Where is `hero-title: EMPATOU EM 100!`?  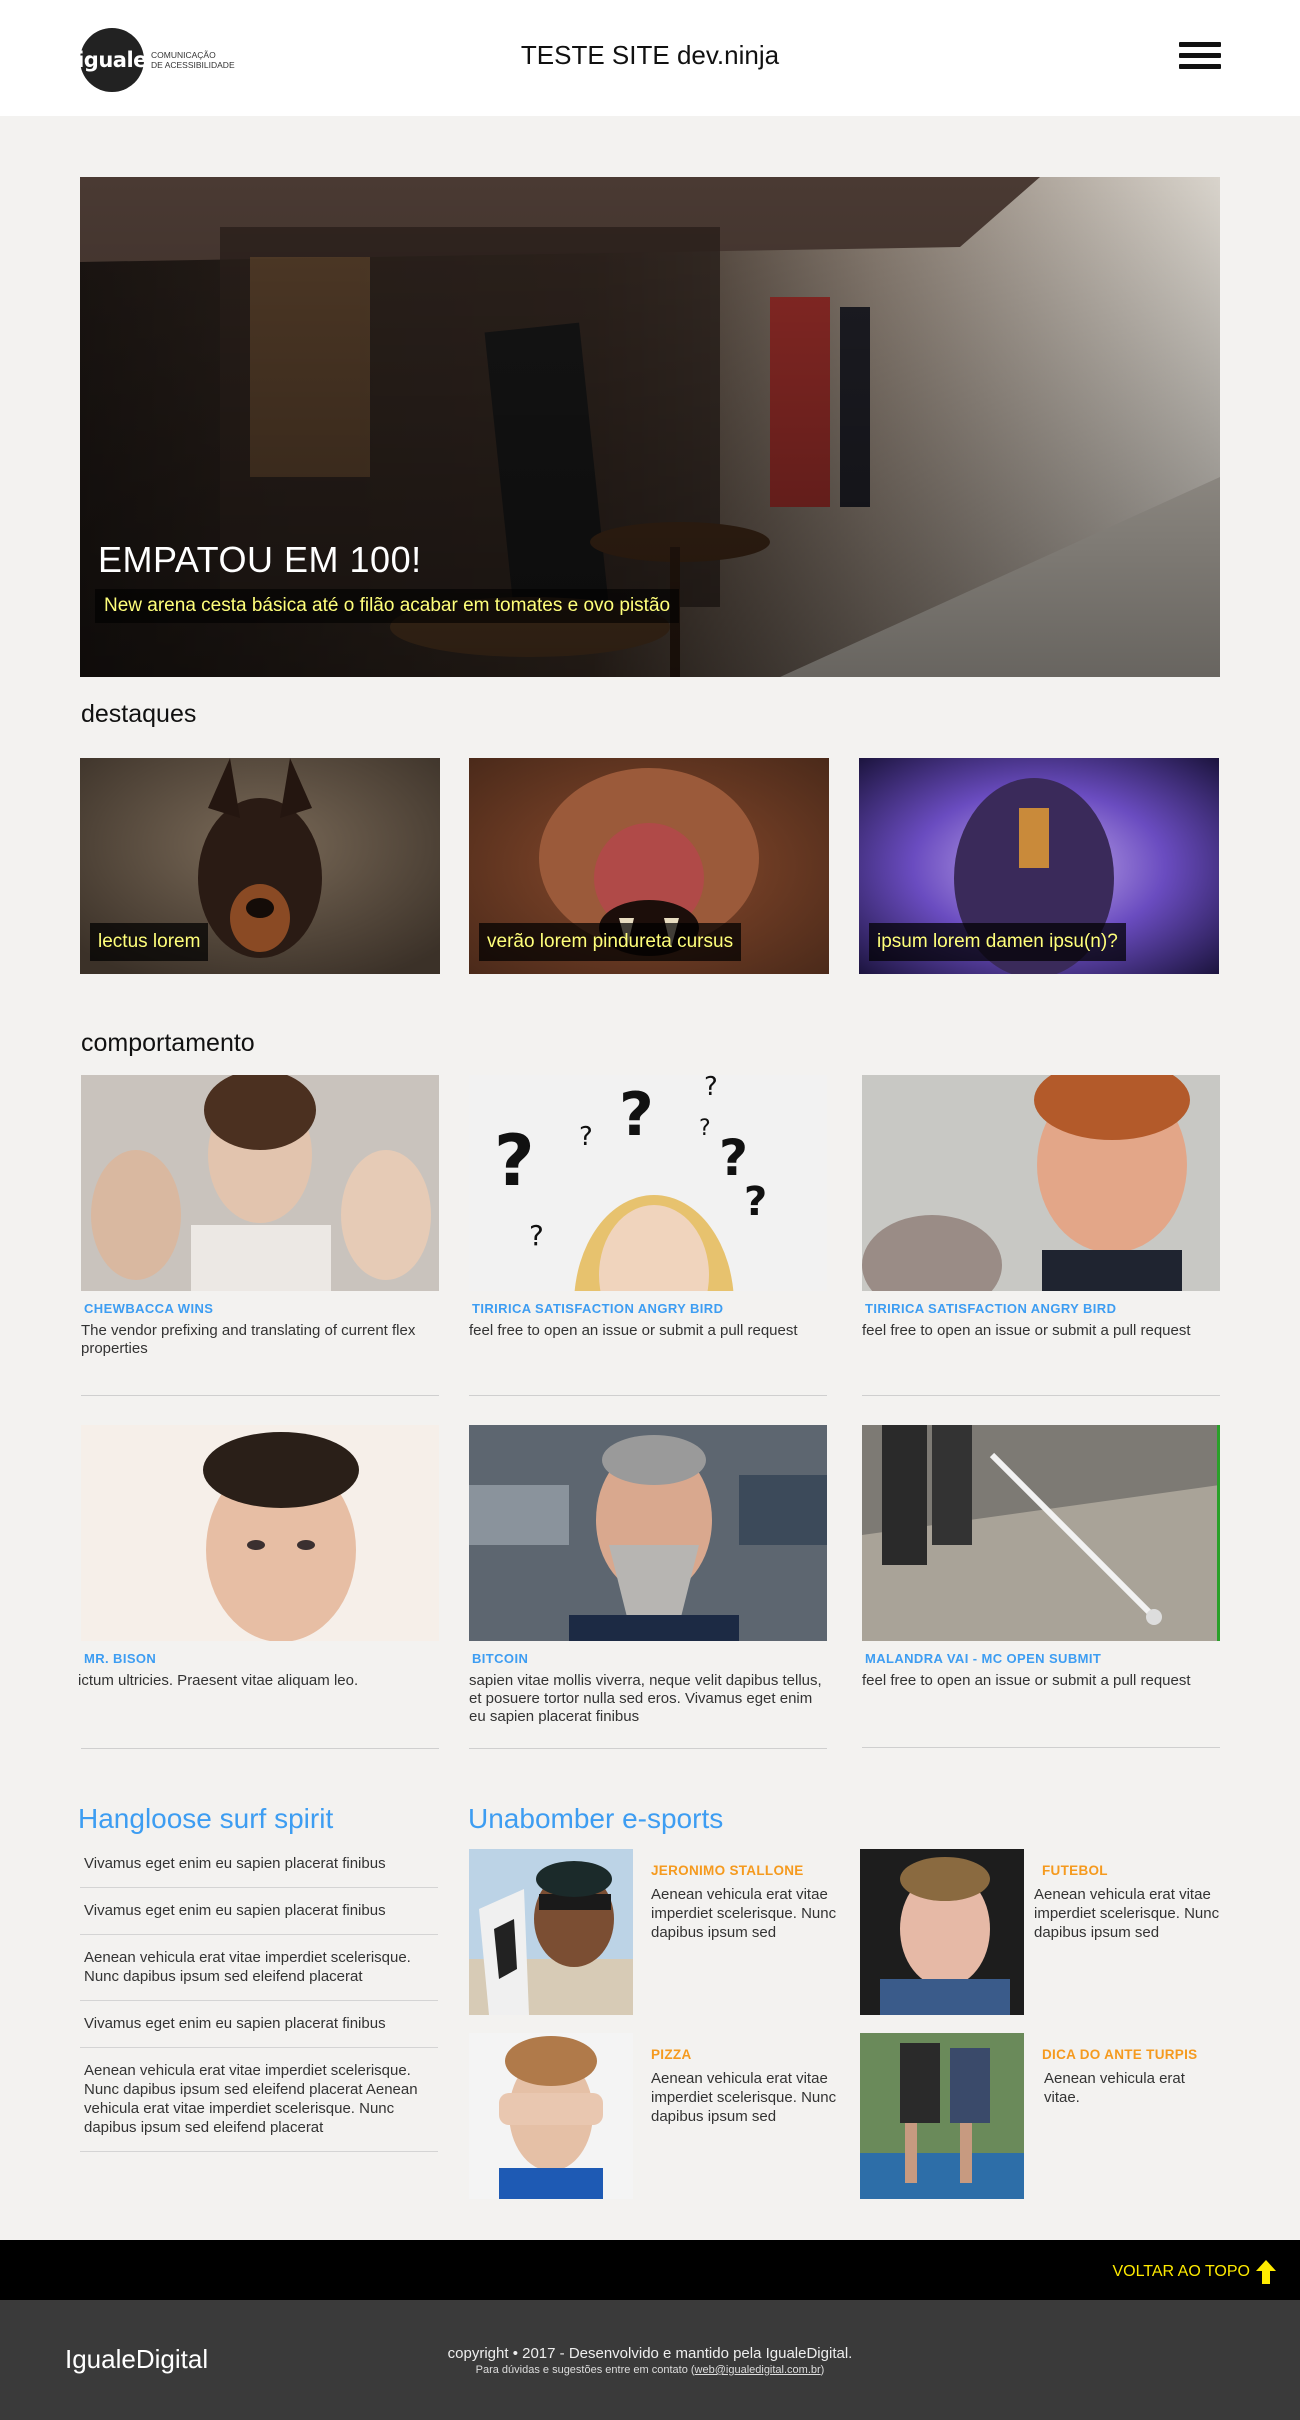
hero-title: EMPATOU EM 100! is located at coordinates (260, 559).